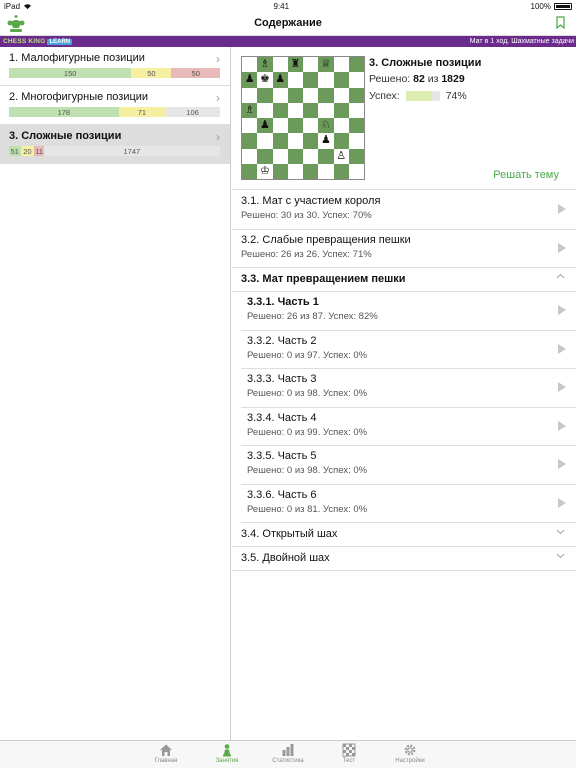  I want to click on topic-progress-bar: 178 71 106, so click(114, 112).